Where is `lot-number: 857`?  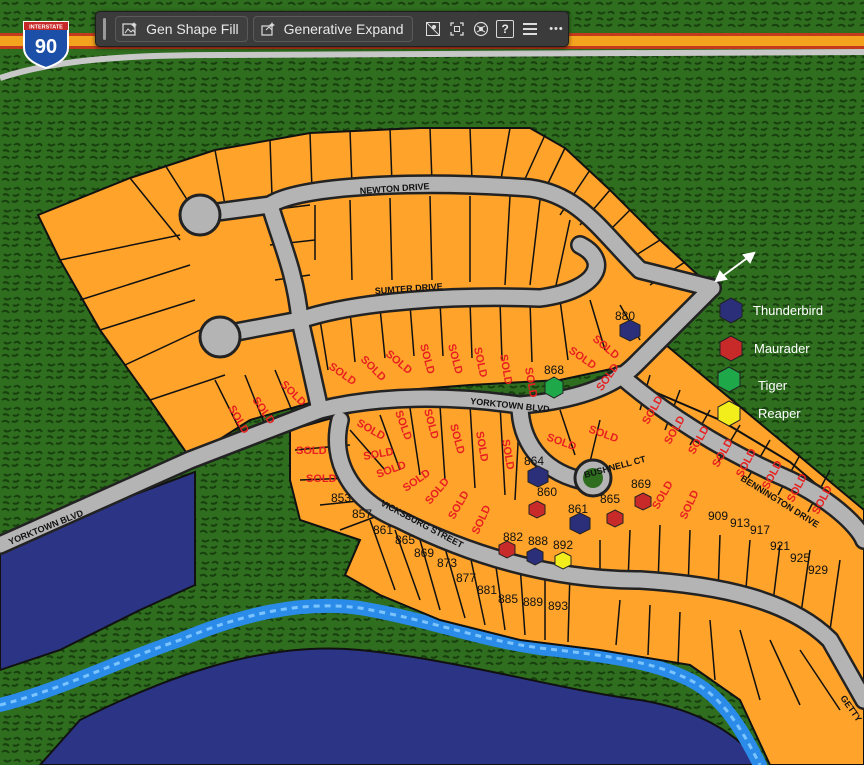
lot-number: 857 is located at coordinates (362, 514).